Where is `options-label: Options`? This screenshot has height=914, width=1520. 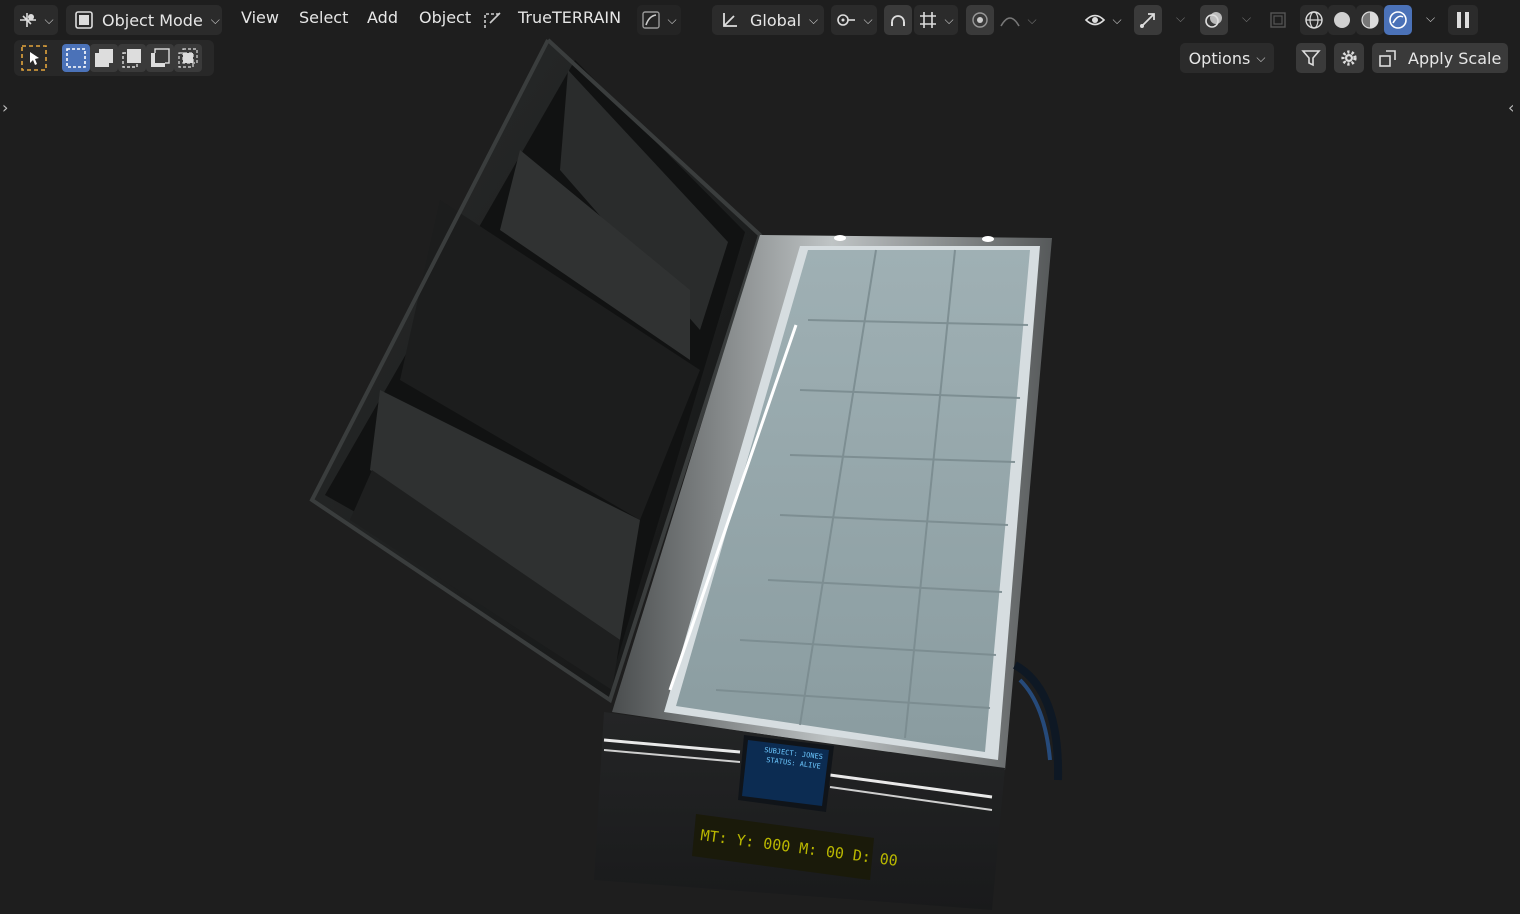 options-label: Options is located at coordinates (1219, 58).